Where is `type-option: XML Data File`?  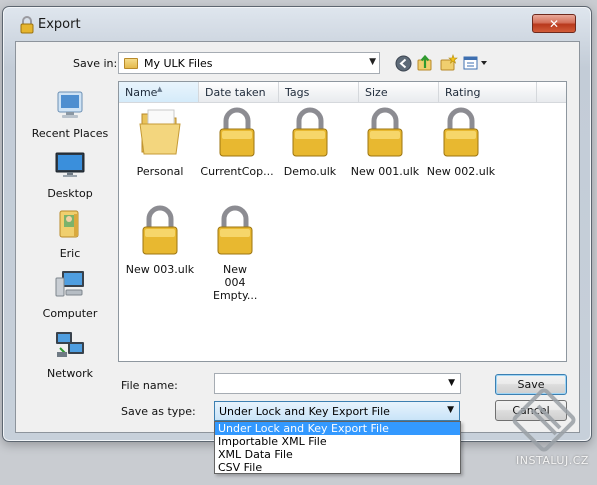
type-option: XML Data File is located at coordinates (337, 454).